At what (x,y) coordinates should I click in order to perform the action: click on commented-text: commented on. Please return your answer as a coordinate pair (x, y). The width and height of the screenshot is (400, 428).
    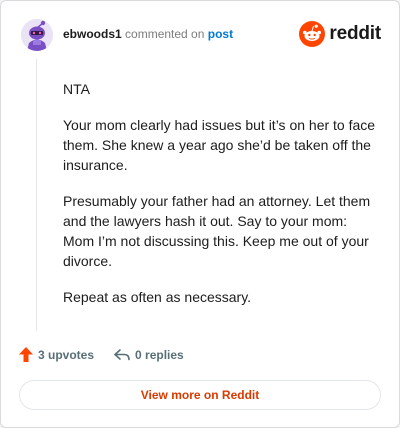
    Looking at the image, I should click on (165, 34).